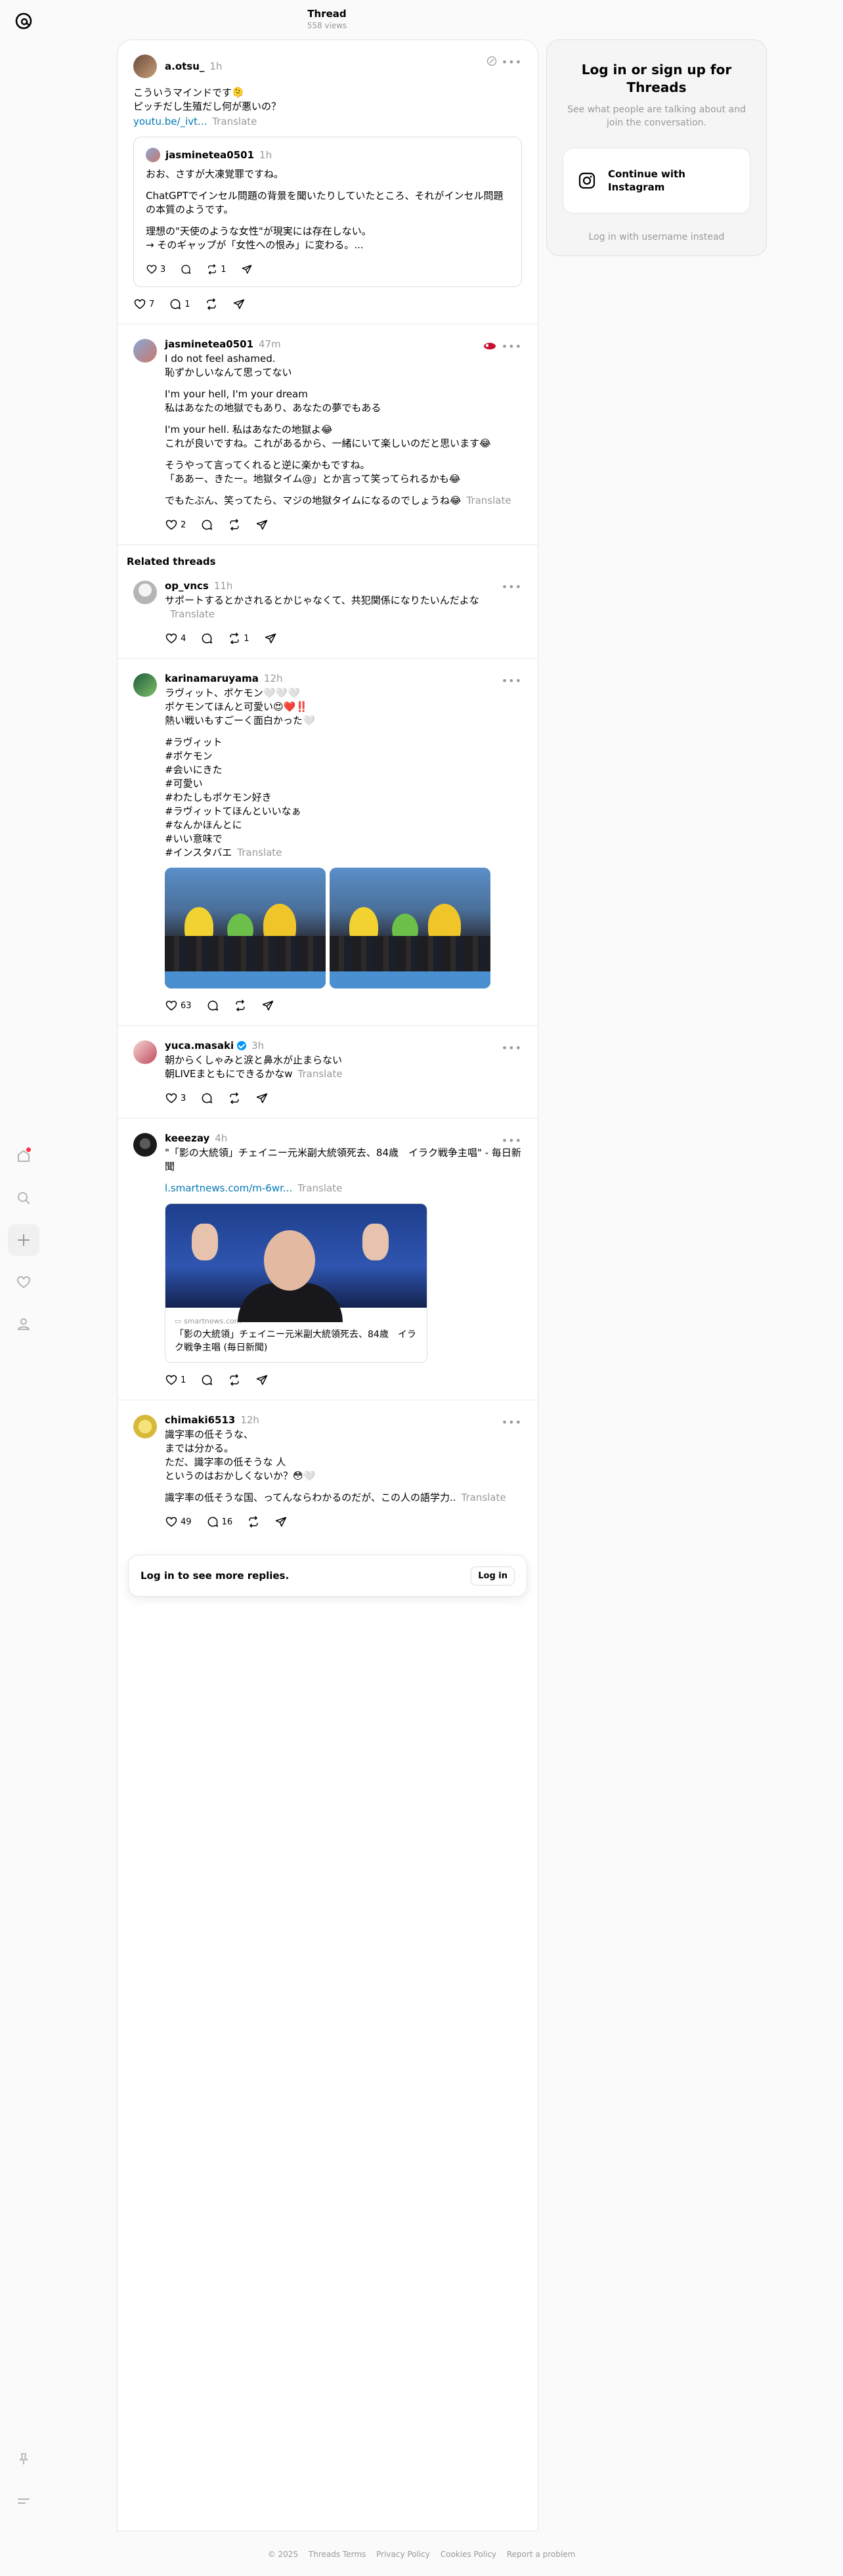 The height and width of the screenshot is (2576, 843). I want to click on like-button: 1, so click(175, 1380).